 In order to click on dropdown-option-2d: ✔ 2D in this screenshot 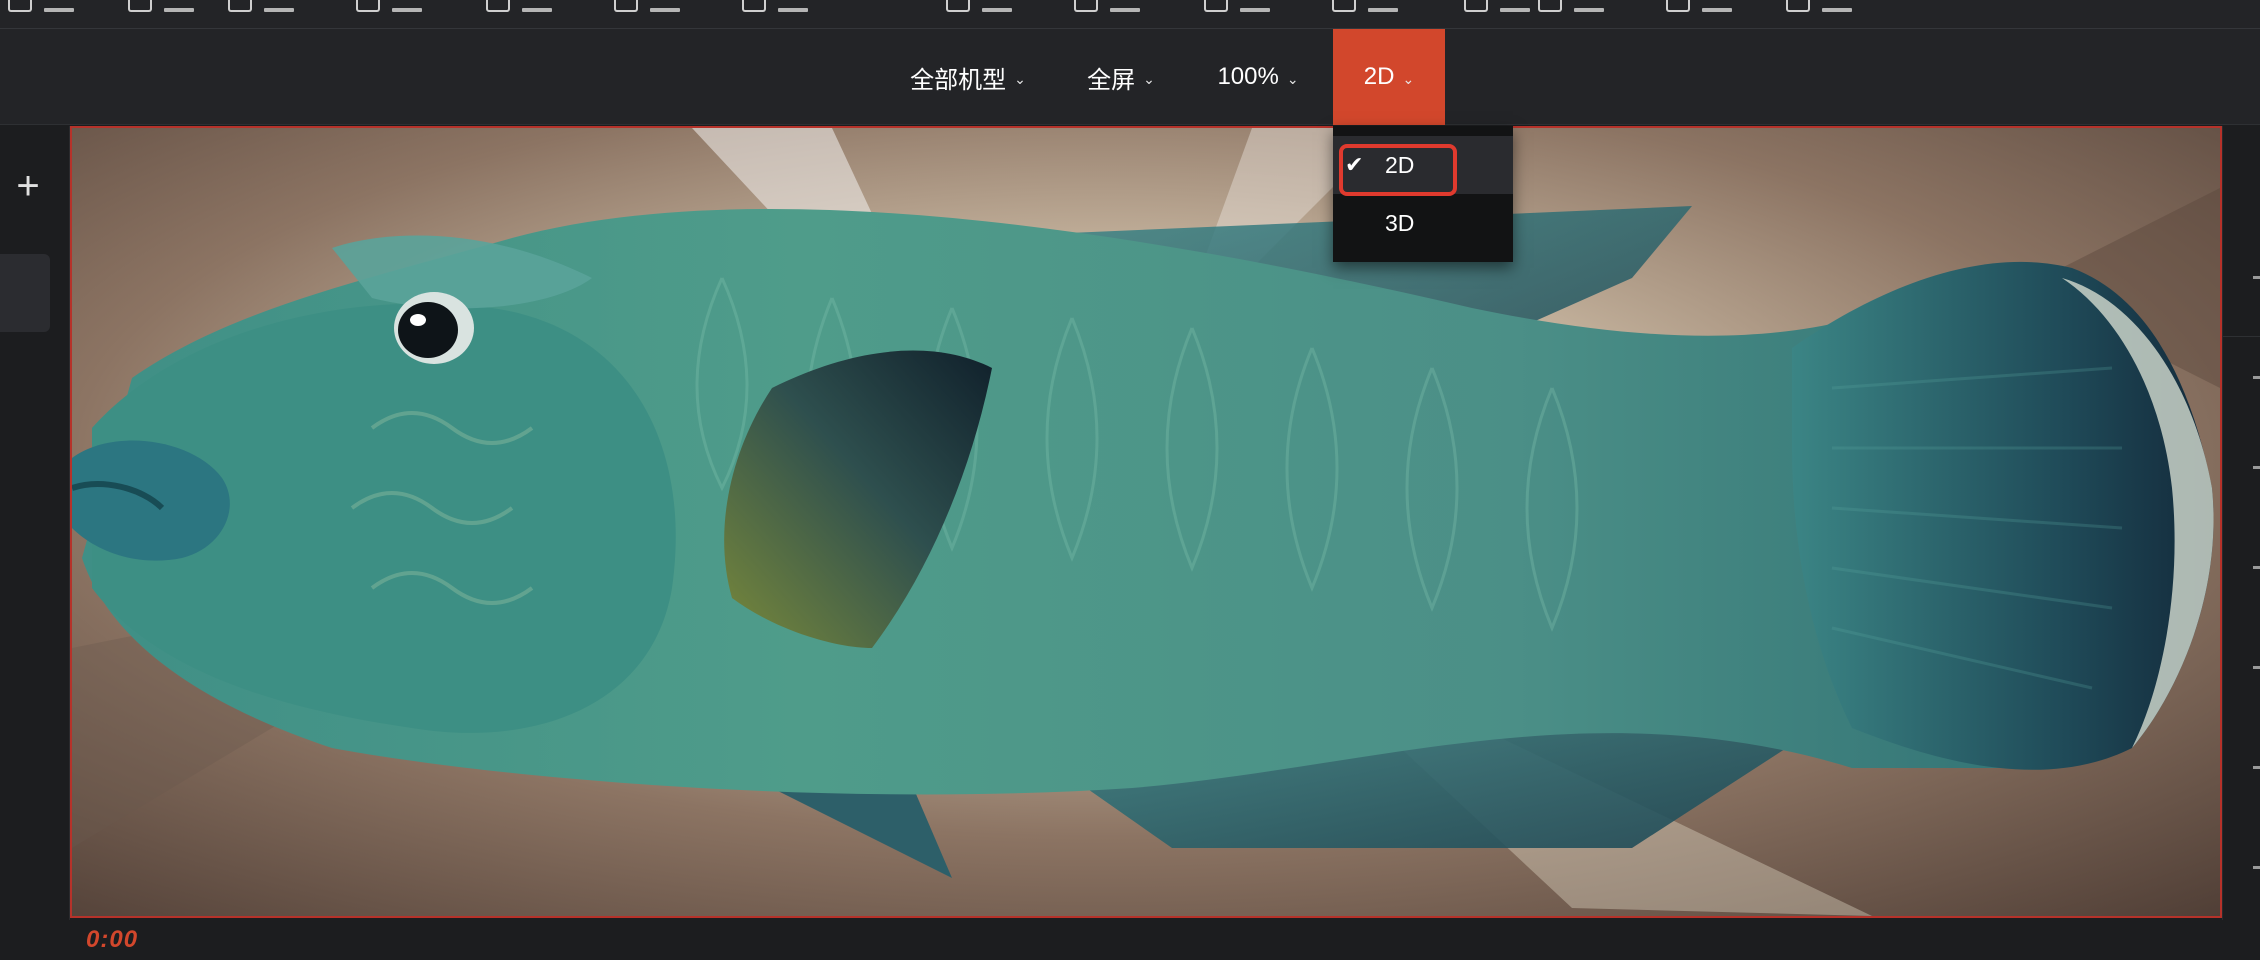, I will do `click(1423, 166)`.